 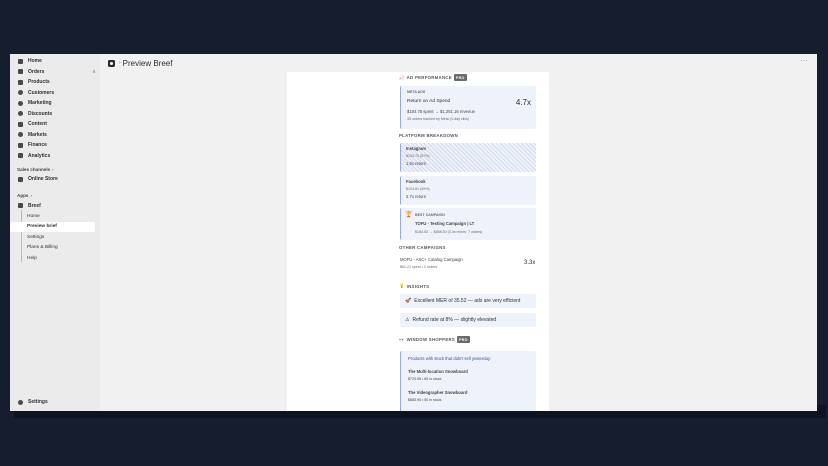 I want to click on insights-heading: 💡 INSIGHTS, so click(x=414, y=286).